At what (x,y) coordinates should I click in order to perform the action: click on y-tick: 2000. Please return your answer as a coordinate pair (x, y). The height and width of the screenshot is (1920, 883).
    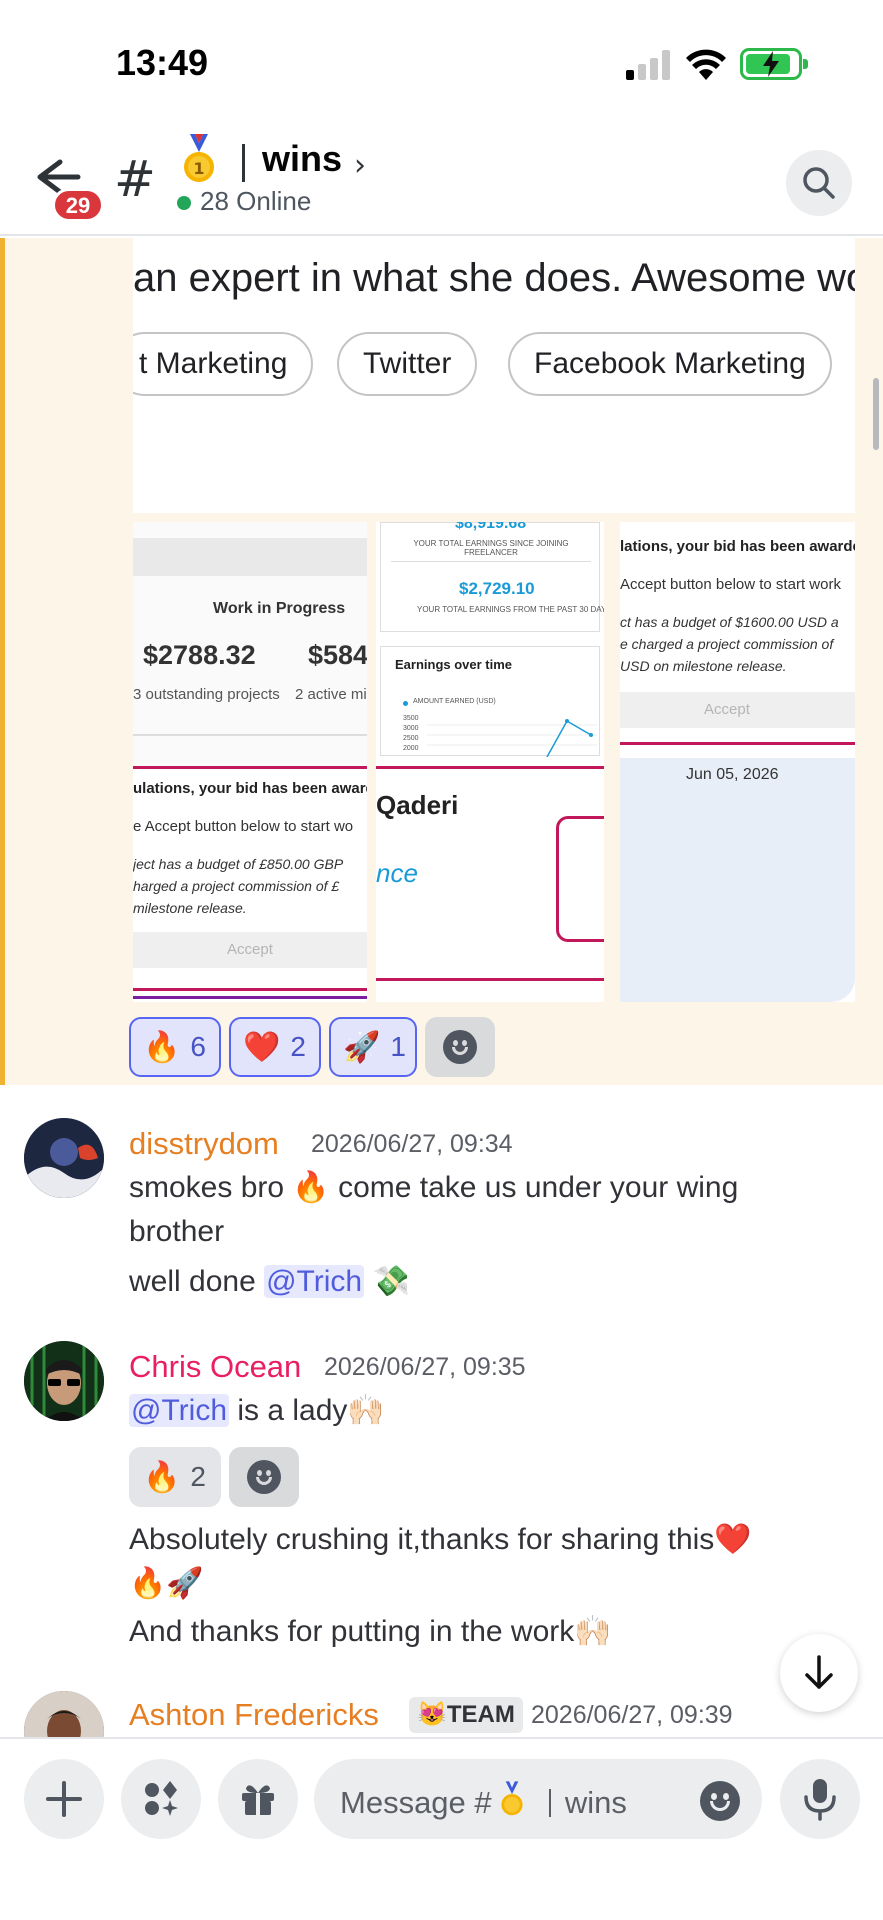
    Looking at the image, I should click on (411, 748).